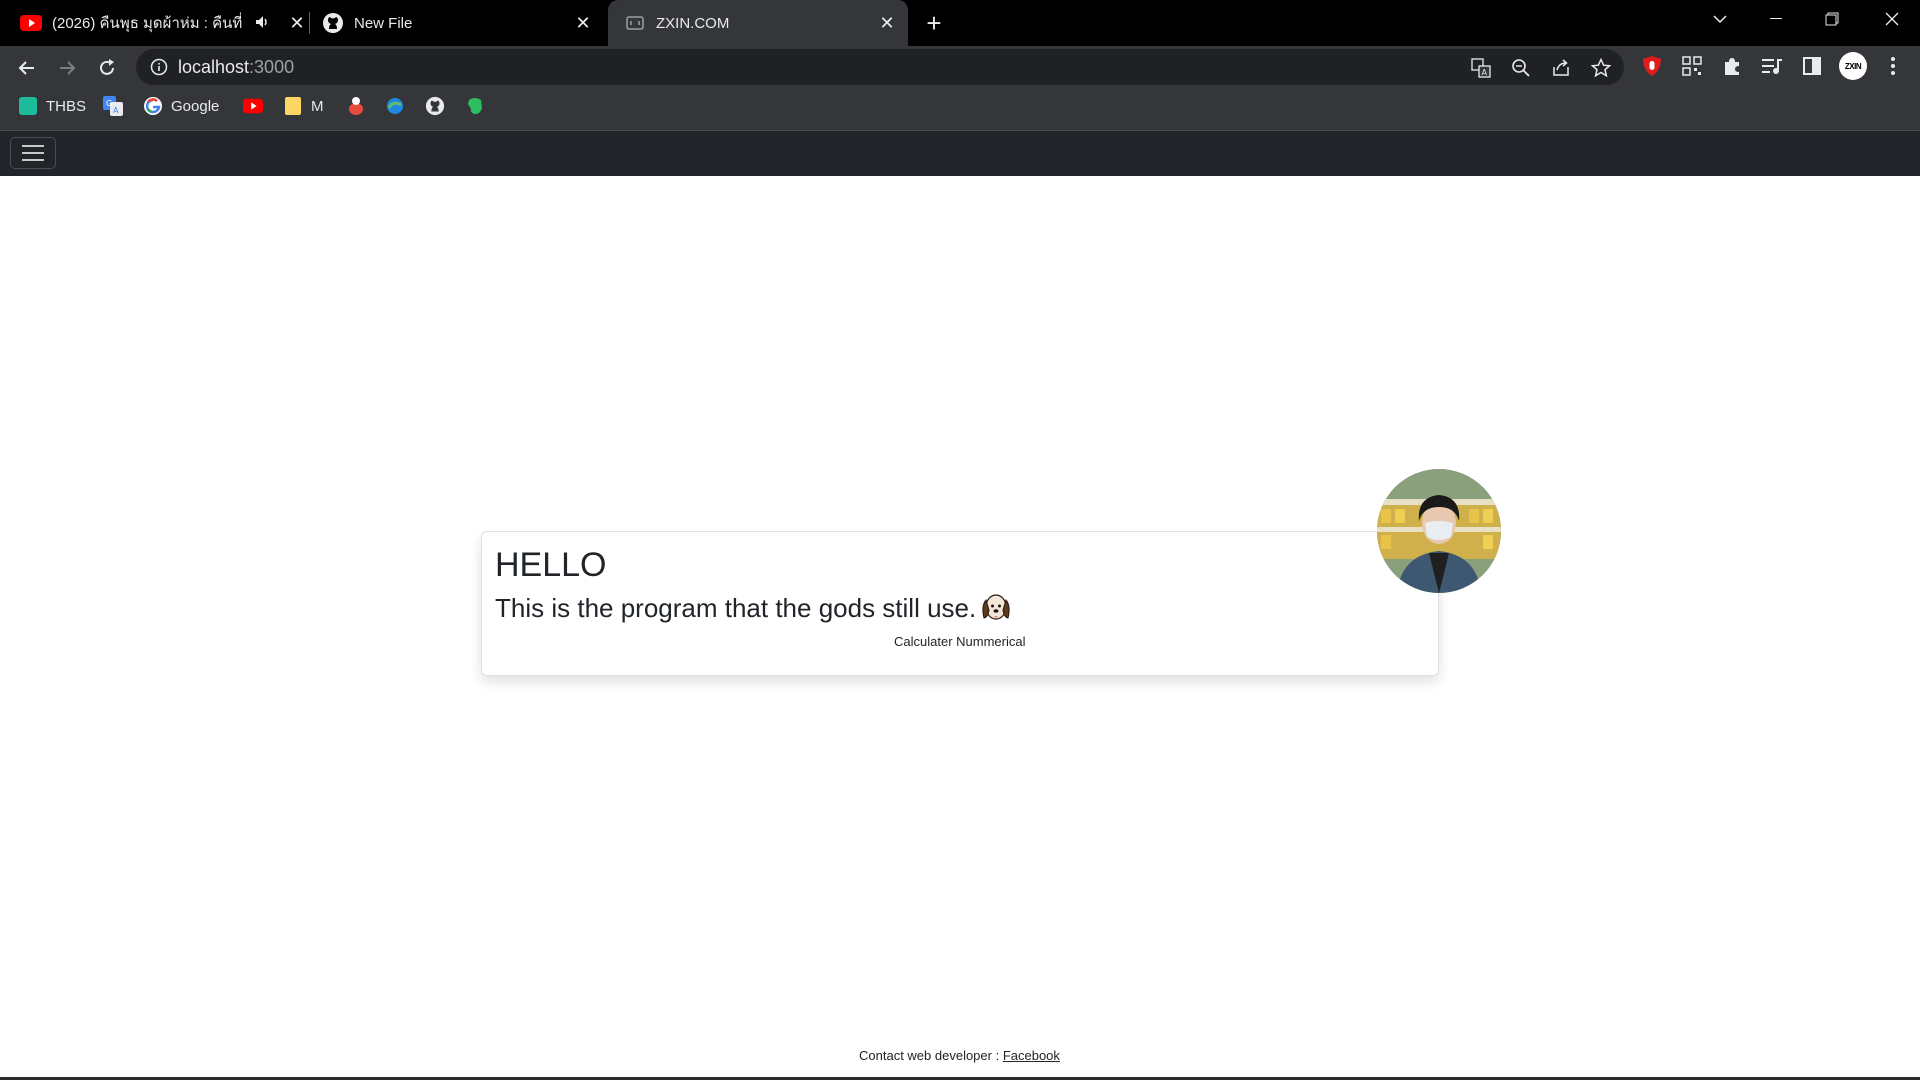 This screenshot has width=1920, height=1080. I want to click on close-window-button, so click(1892, 19).